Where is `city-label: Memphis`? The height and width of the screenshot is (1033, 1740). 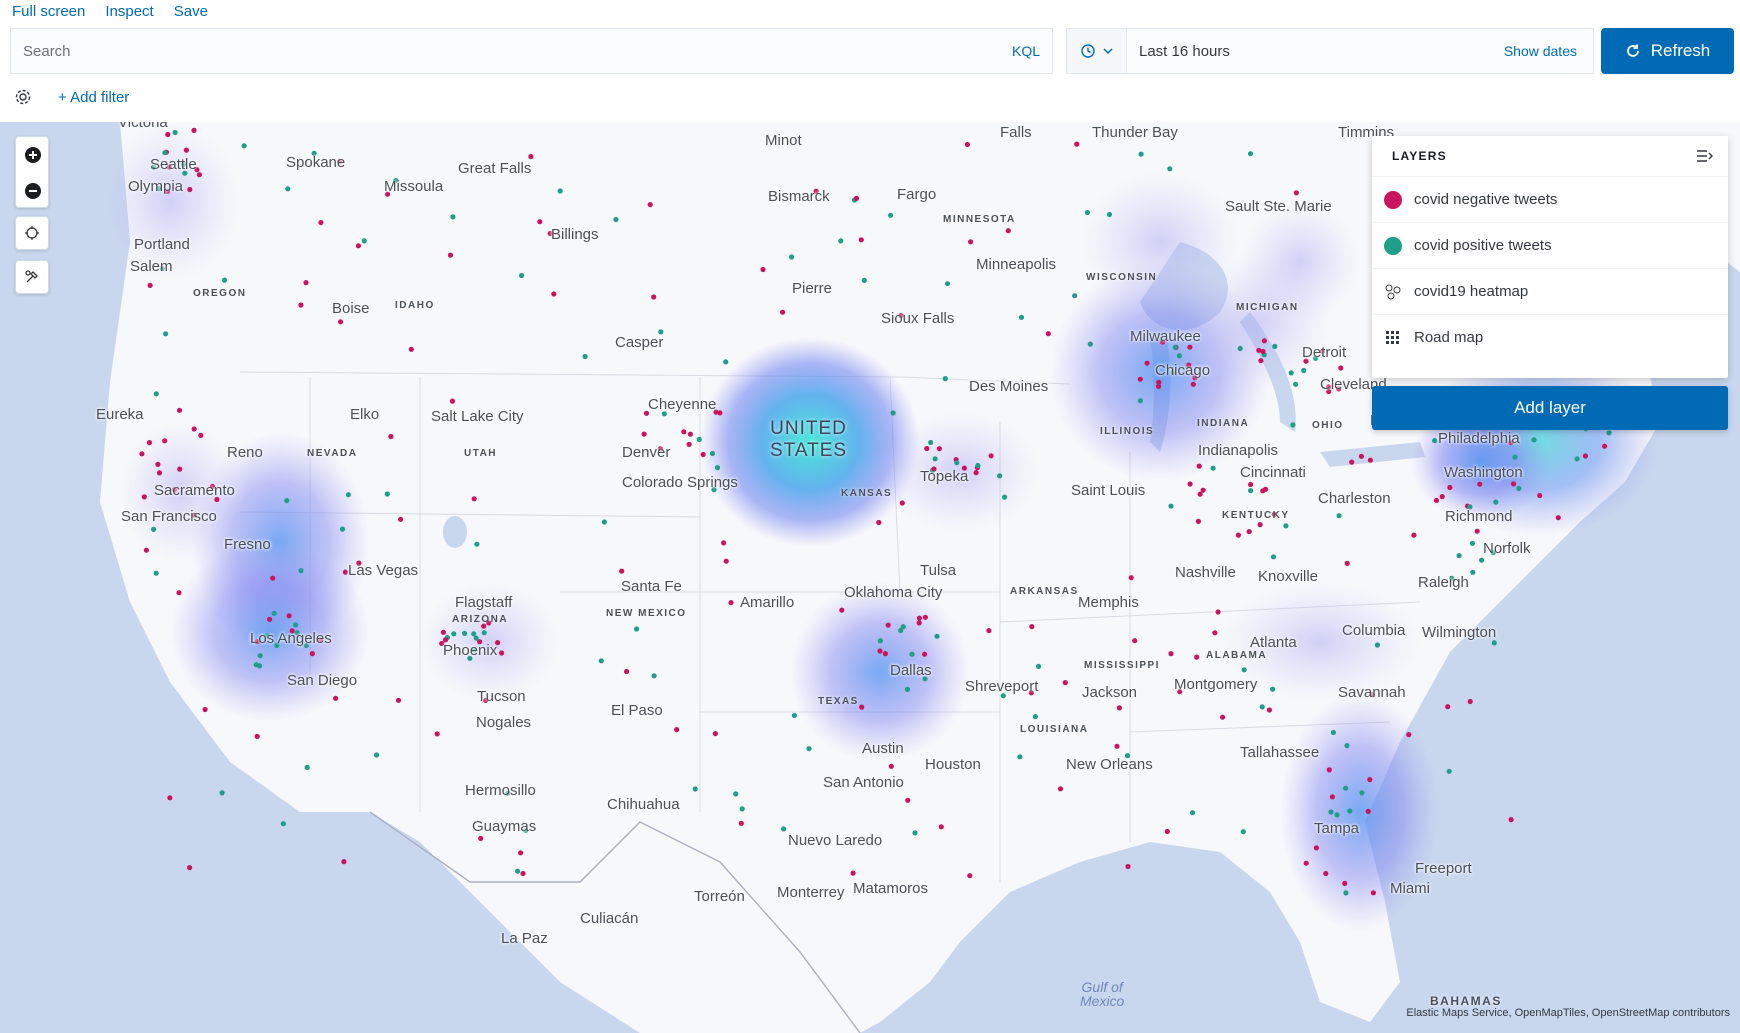
city-label: Memphis is located at coordinates (1108, 602).